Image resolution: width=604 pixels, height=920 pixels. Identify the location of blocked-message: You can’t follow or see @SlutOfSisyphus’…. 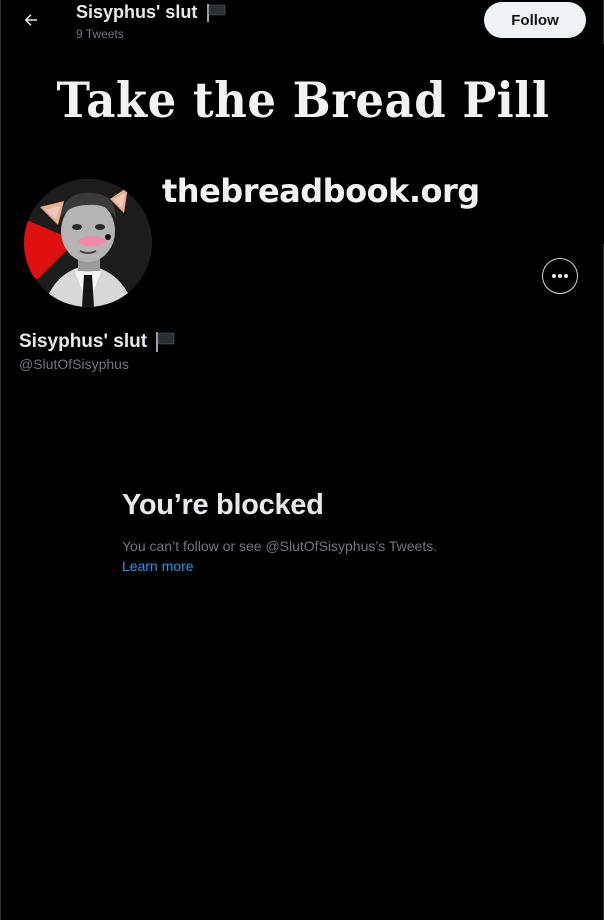
(280, 546).